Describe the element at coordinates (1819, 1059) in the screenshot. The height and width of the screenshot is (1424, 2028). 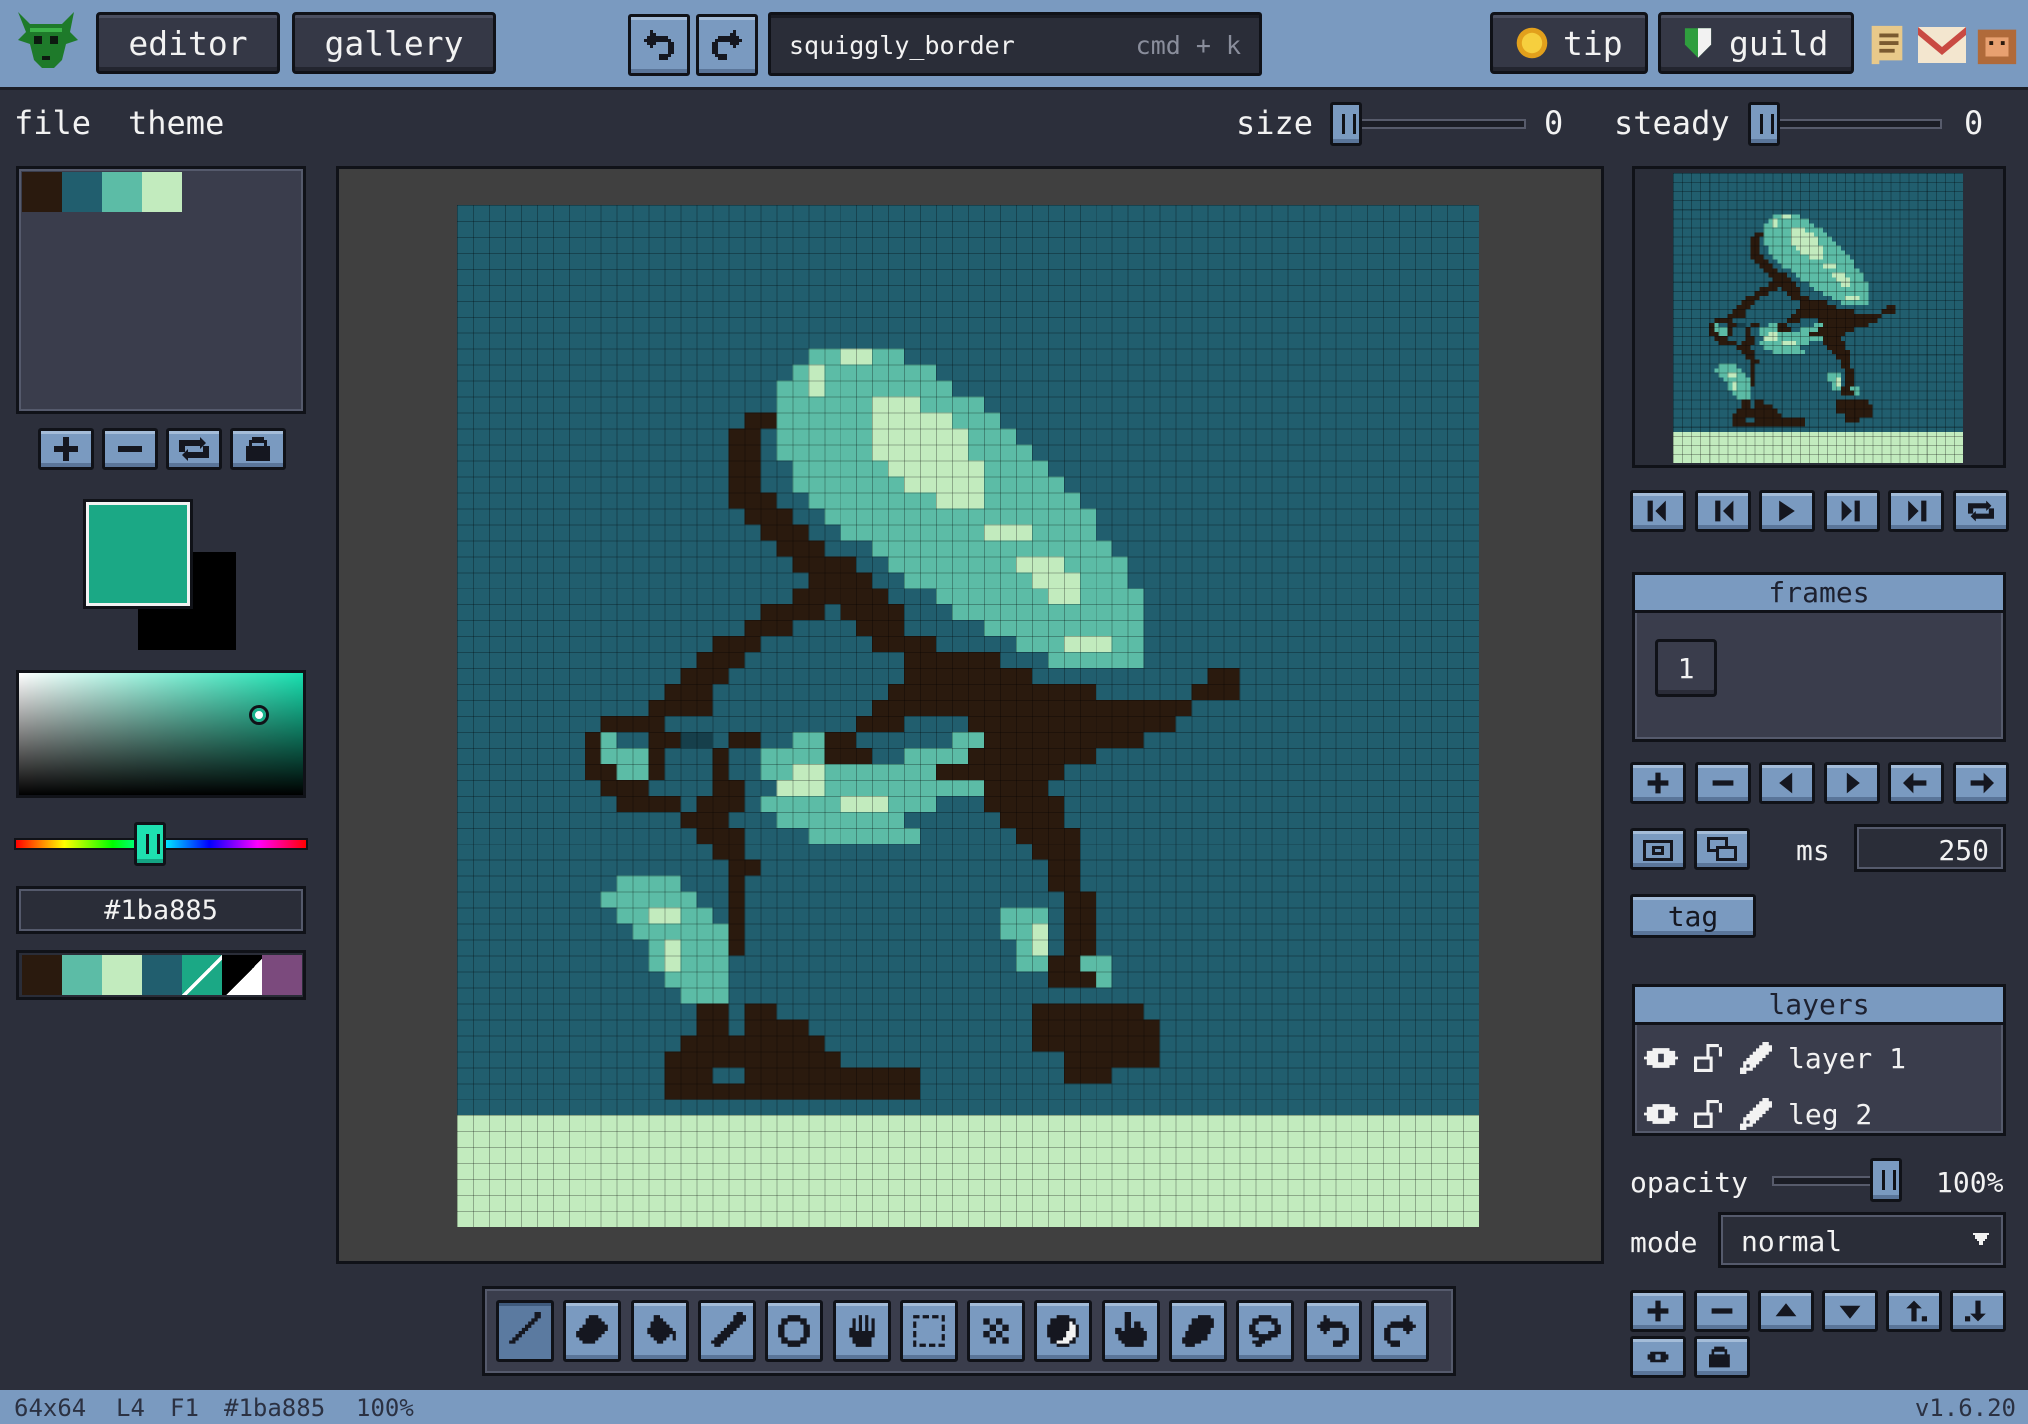
I see `layer-row: layer 1` at that location.